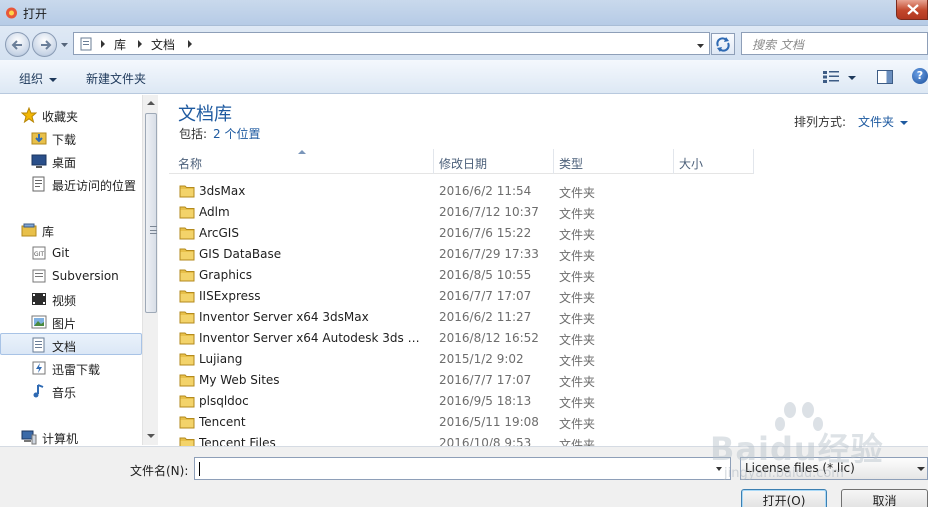 The image size is (928, 507). Describe the element at coordinates (485, 296) in the screenshot. I see `file-date: 2016/7/7 17:07` at that location.